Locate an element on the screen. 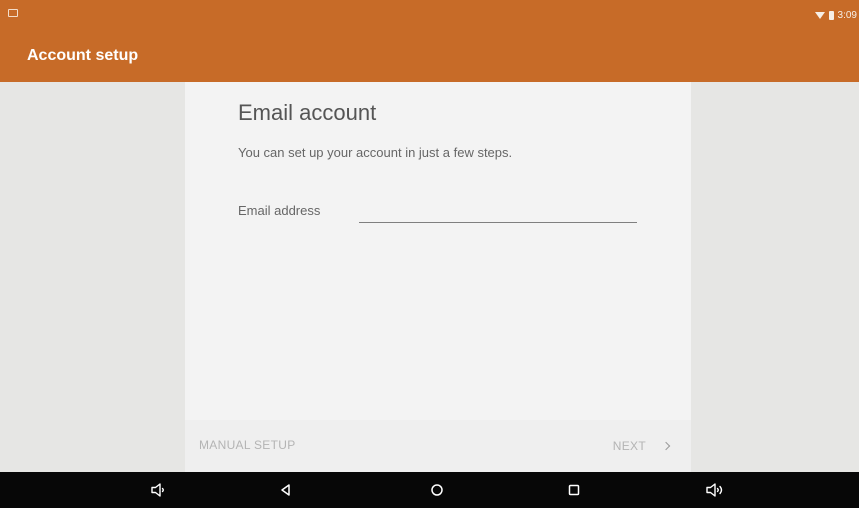 This screenshot has height=508, width=859. volume-up-button is located at coordinates (715, 490).